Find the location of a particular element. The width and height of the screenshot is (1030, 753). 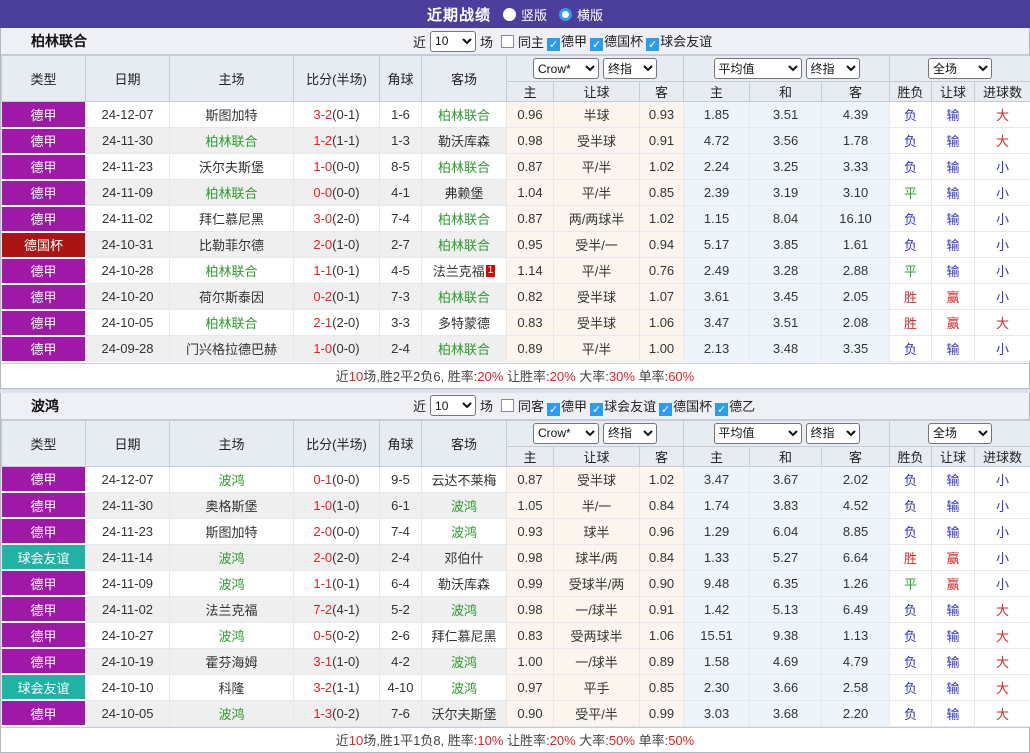

score-cell: 1-1(0-1) is located at coordinates (337, 271).